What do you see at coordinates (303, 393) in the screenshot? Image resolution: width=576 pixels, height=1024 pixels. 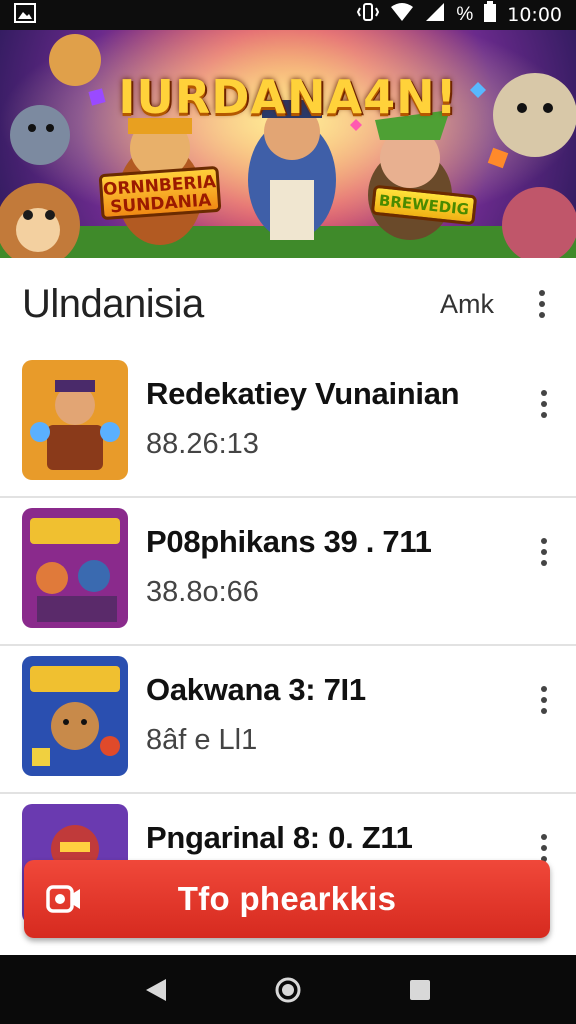 I see `list-item-title: Redekatiey Vunainian` at bounding box center [303, 393].